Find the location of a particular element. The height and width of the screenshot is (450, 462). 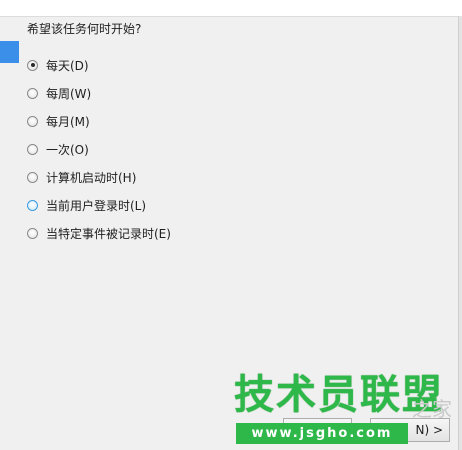

watermark-faint-text: 之家 is located at coordinates (432, 409).